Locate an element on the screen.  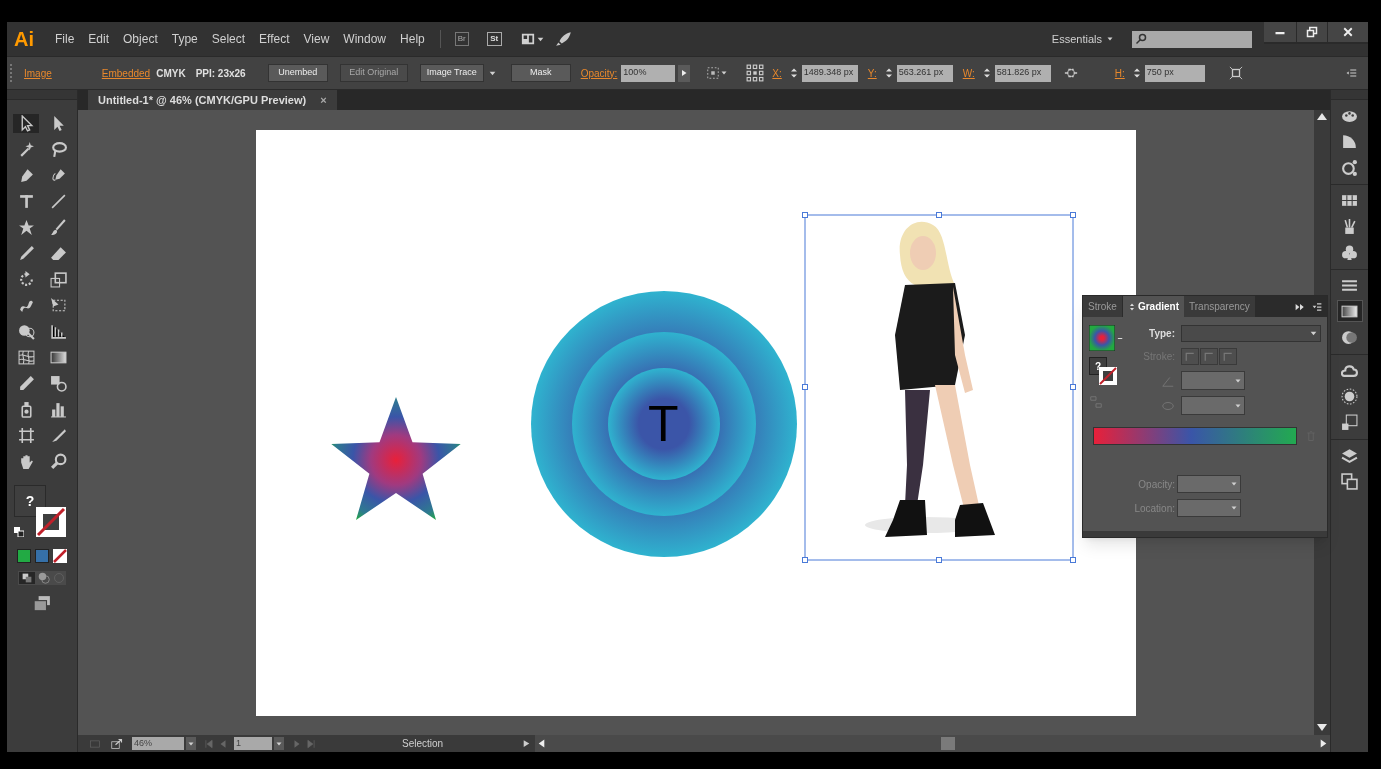
workspace-switcher: Essentials is located at coordinates (1082, 39).